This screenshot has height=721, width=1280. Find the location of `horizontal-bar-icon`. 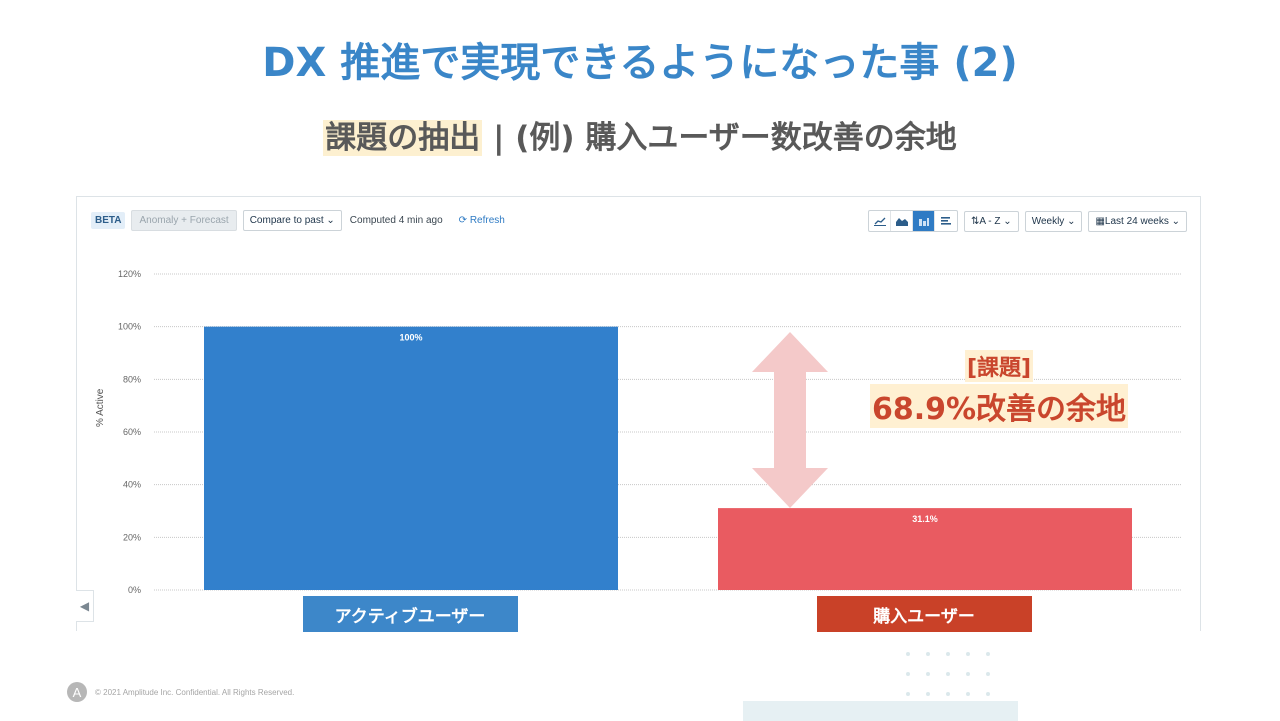

horizontal-bar-icon is located at coordinates (946, 221).